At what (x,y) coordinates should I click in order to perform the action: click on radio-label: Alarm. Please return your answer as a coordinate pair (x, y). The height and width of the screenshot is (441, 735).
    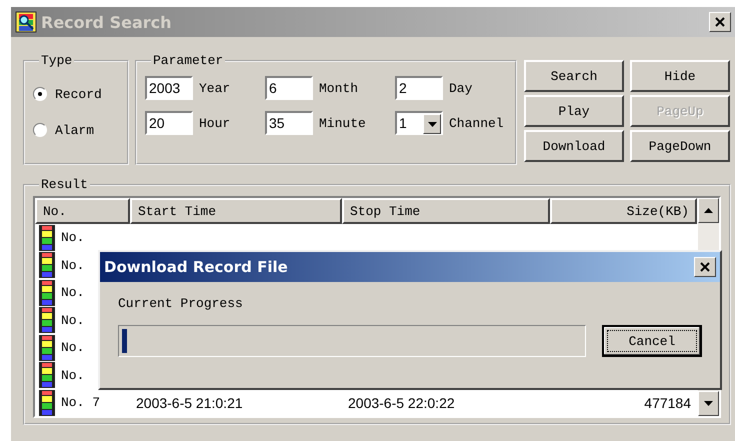
    Looking at the image, I should click on (74, 130).